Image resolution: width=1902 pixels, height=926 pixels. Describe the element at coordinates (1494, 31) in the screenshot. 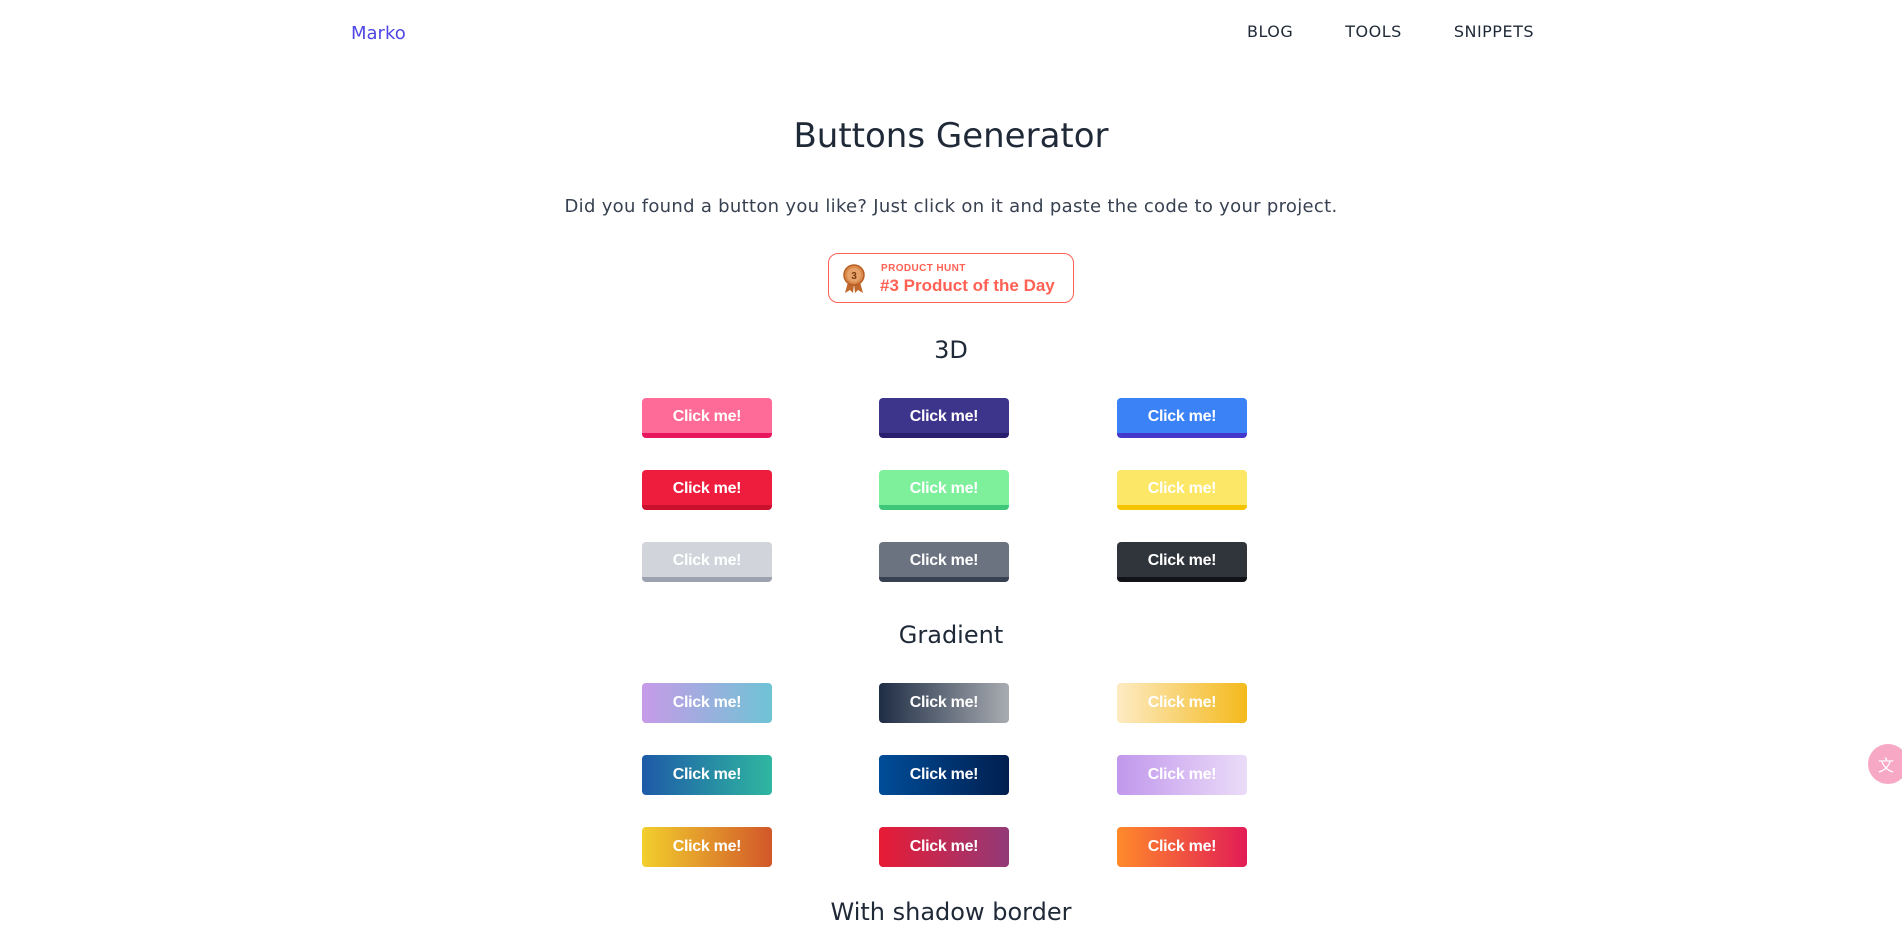

I see `nav-link-snippets: SNIPPETS` at that location.